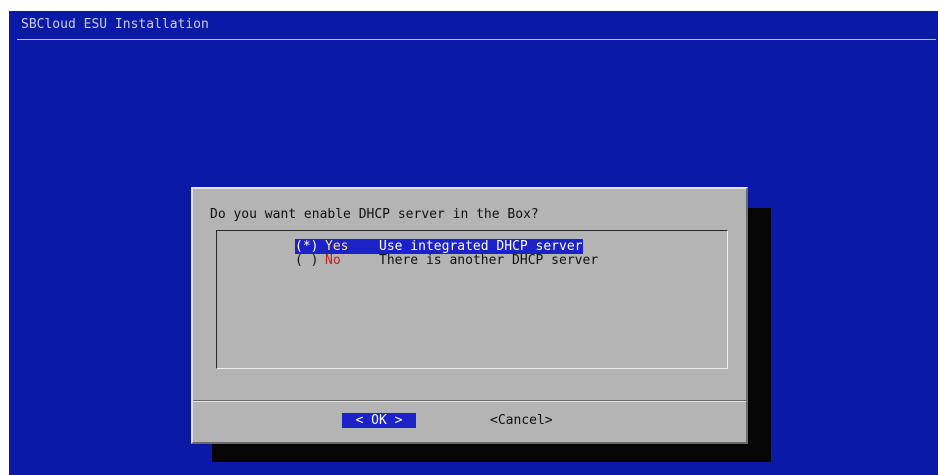  Describe the element at coordinates (469, 401) in the screenshot. I see `button-divider` at that location.